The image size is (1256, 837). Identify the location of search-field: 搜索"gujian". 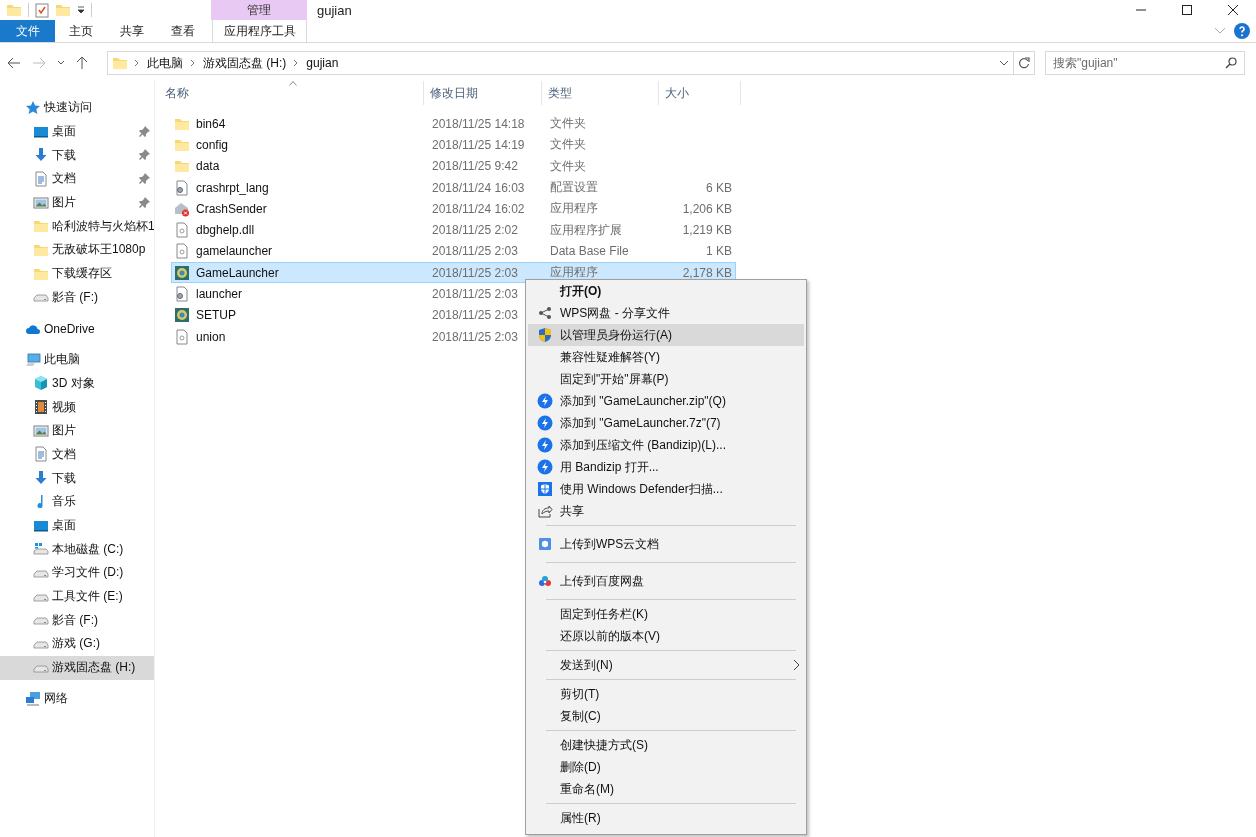
(1145, 63).